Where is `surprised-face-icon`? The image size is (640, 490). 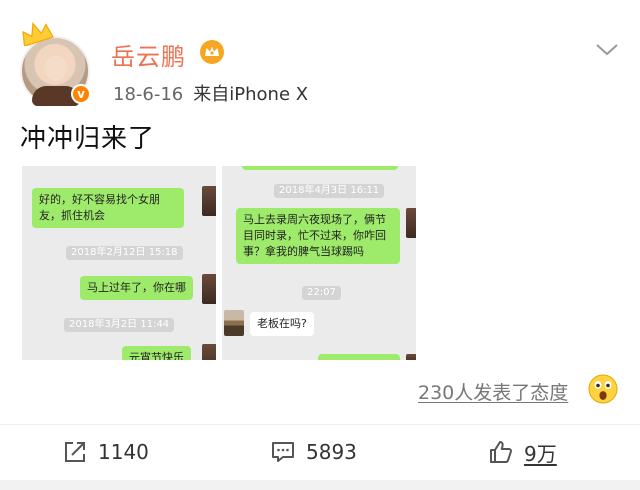
surprised-face-icon is located at coordinates (603, 389).